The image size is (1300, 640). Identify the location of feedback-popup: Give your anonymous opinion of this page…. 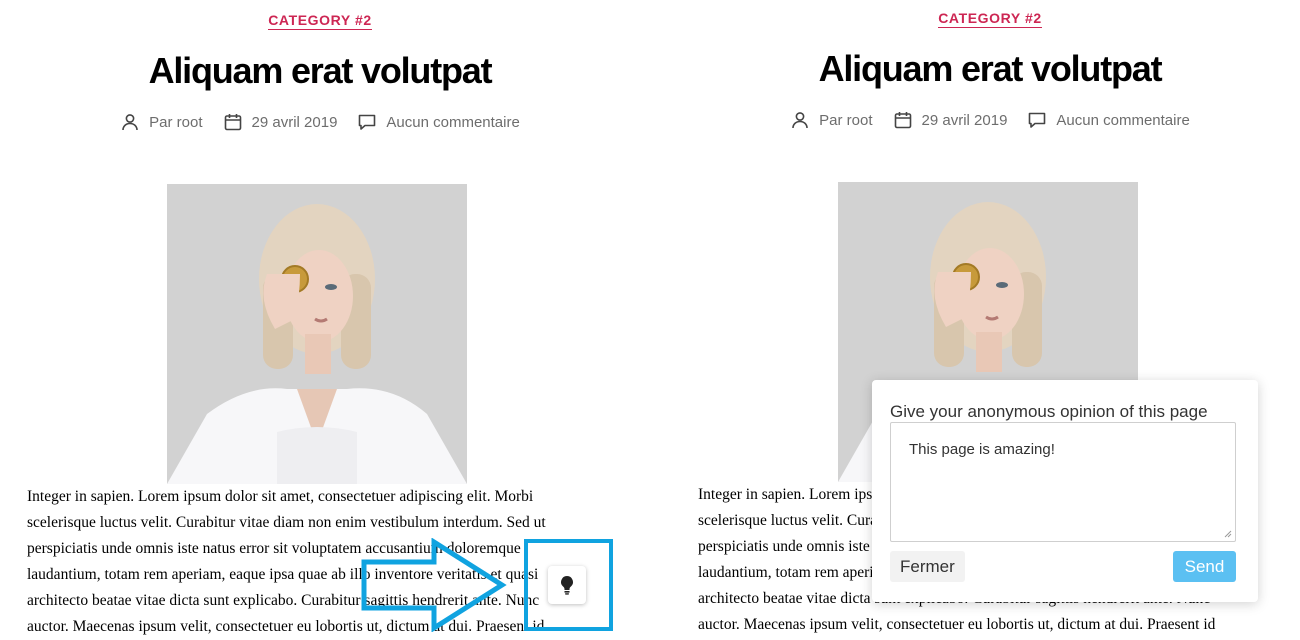
(1065, 491).